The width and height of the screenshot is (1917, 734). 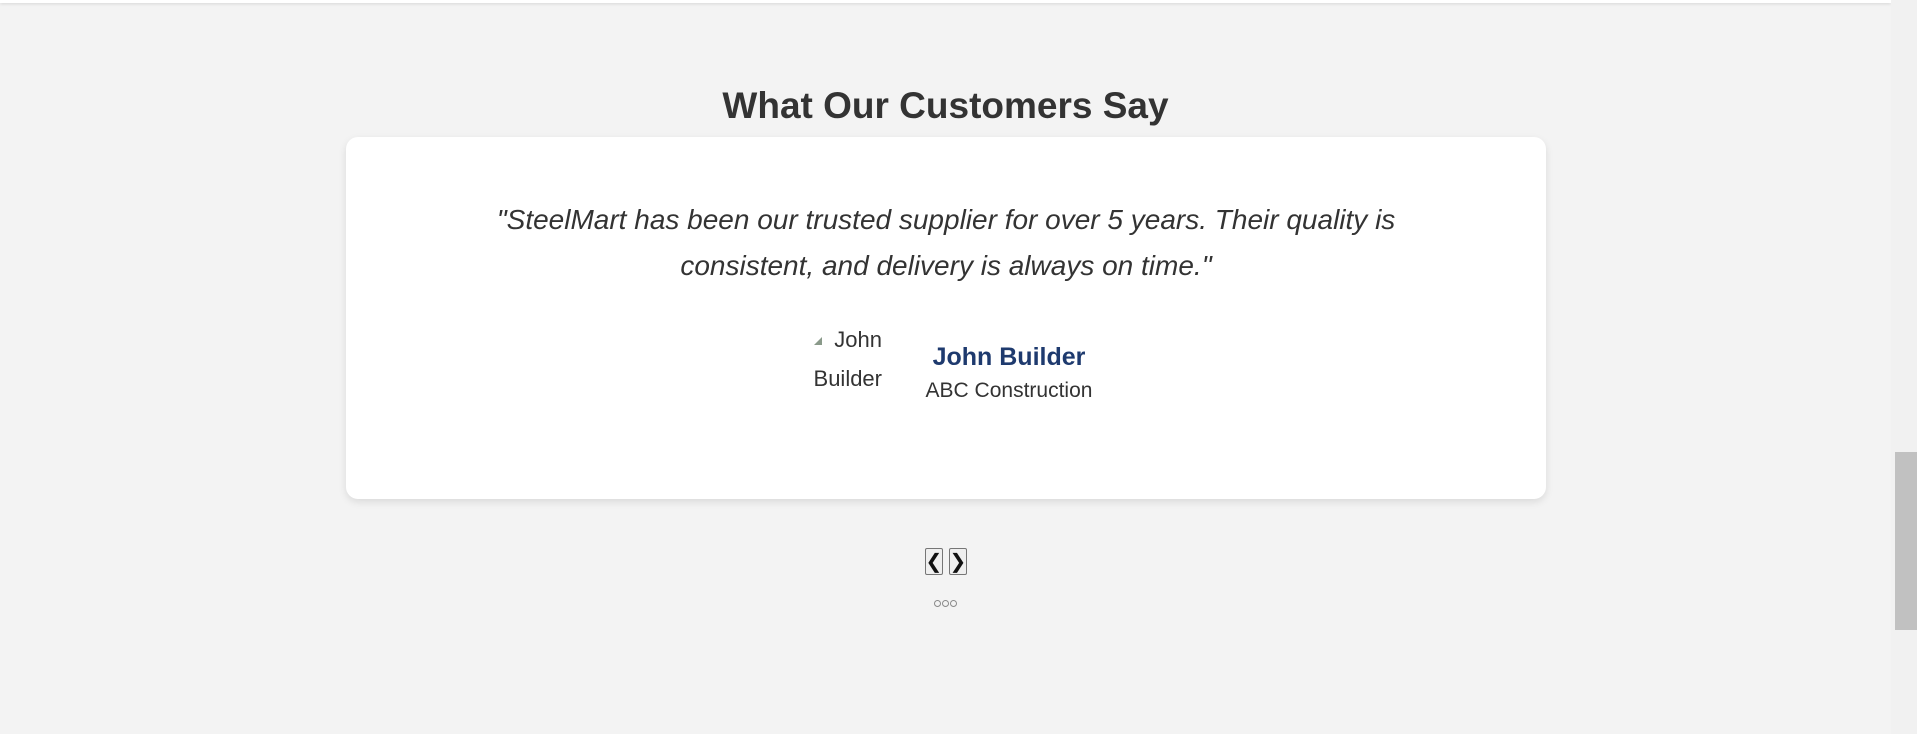 I want to click on author-info: John Builder ABC Construction, so click(x=1009, y=373).